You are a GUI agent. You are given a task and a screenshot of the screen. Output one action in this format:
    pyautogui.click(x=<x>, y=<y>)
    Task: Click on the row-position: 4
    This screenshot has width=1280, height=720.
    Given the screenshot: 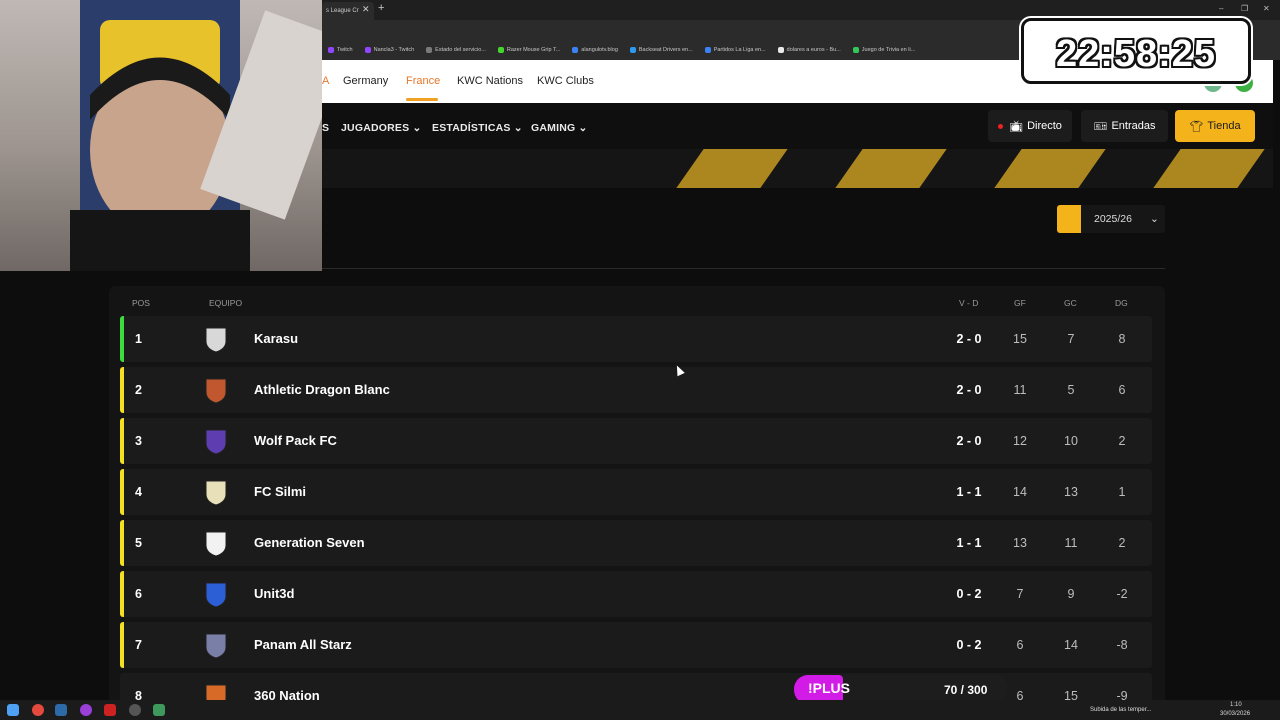 What is the action you would take?
    pyautogui.click(x=138, y=492)
    